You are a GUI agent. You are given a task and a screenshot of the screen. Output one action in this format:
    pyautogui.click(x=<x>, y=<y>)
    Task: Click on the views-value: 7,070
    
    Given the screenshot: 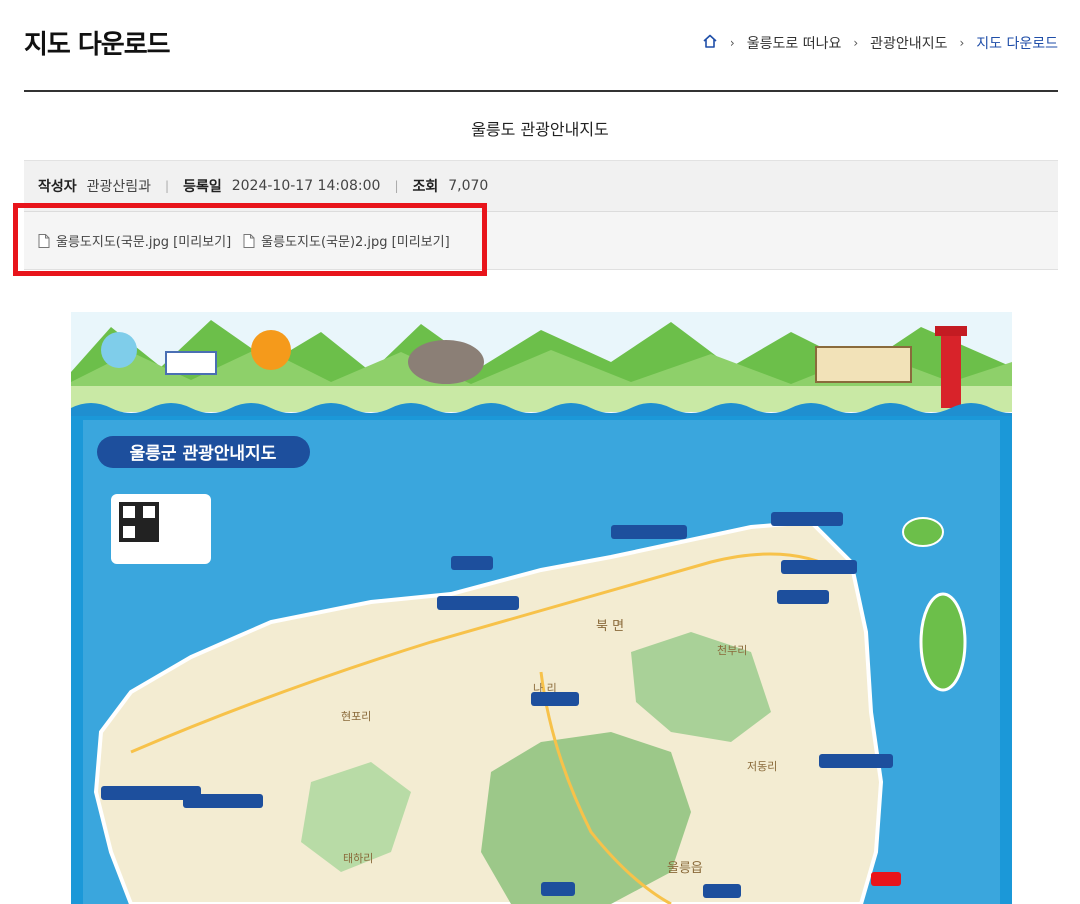 What is the action you would take?
    pyautogui.click(x=468, y=186)
    